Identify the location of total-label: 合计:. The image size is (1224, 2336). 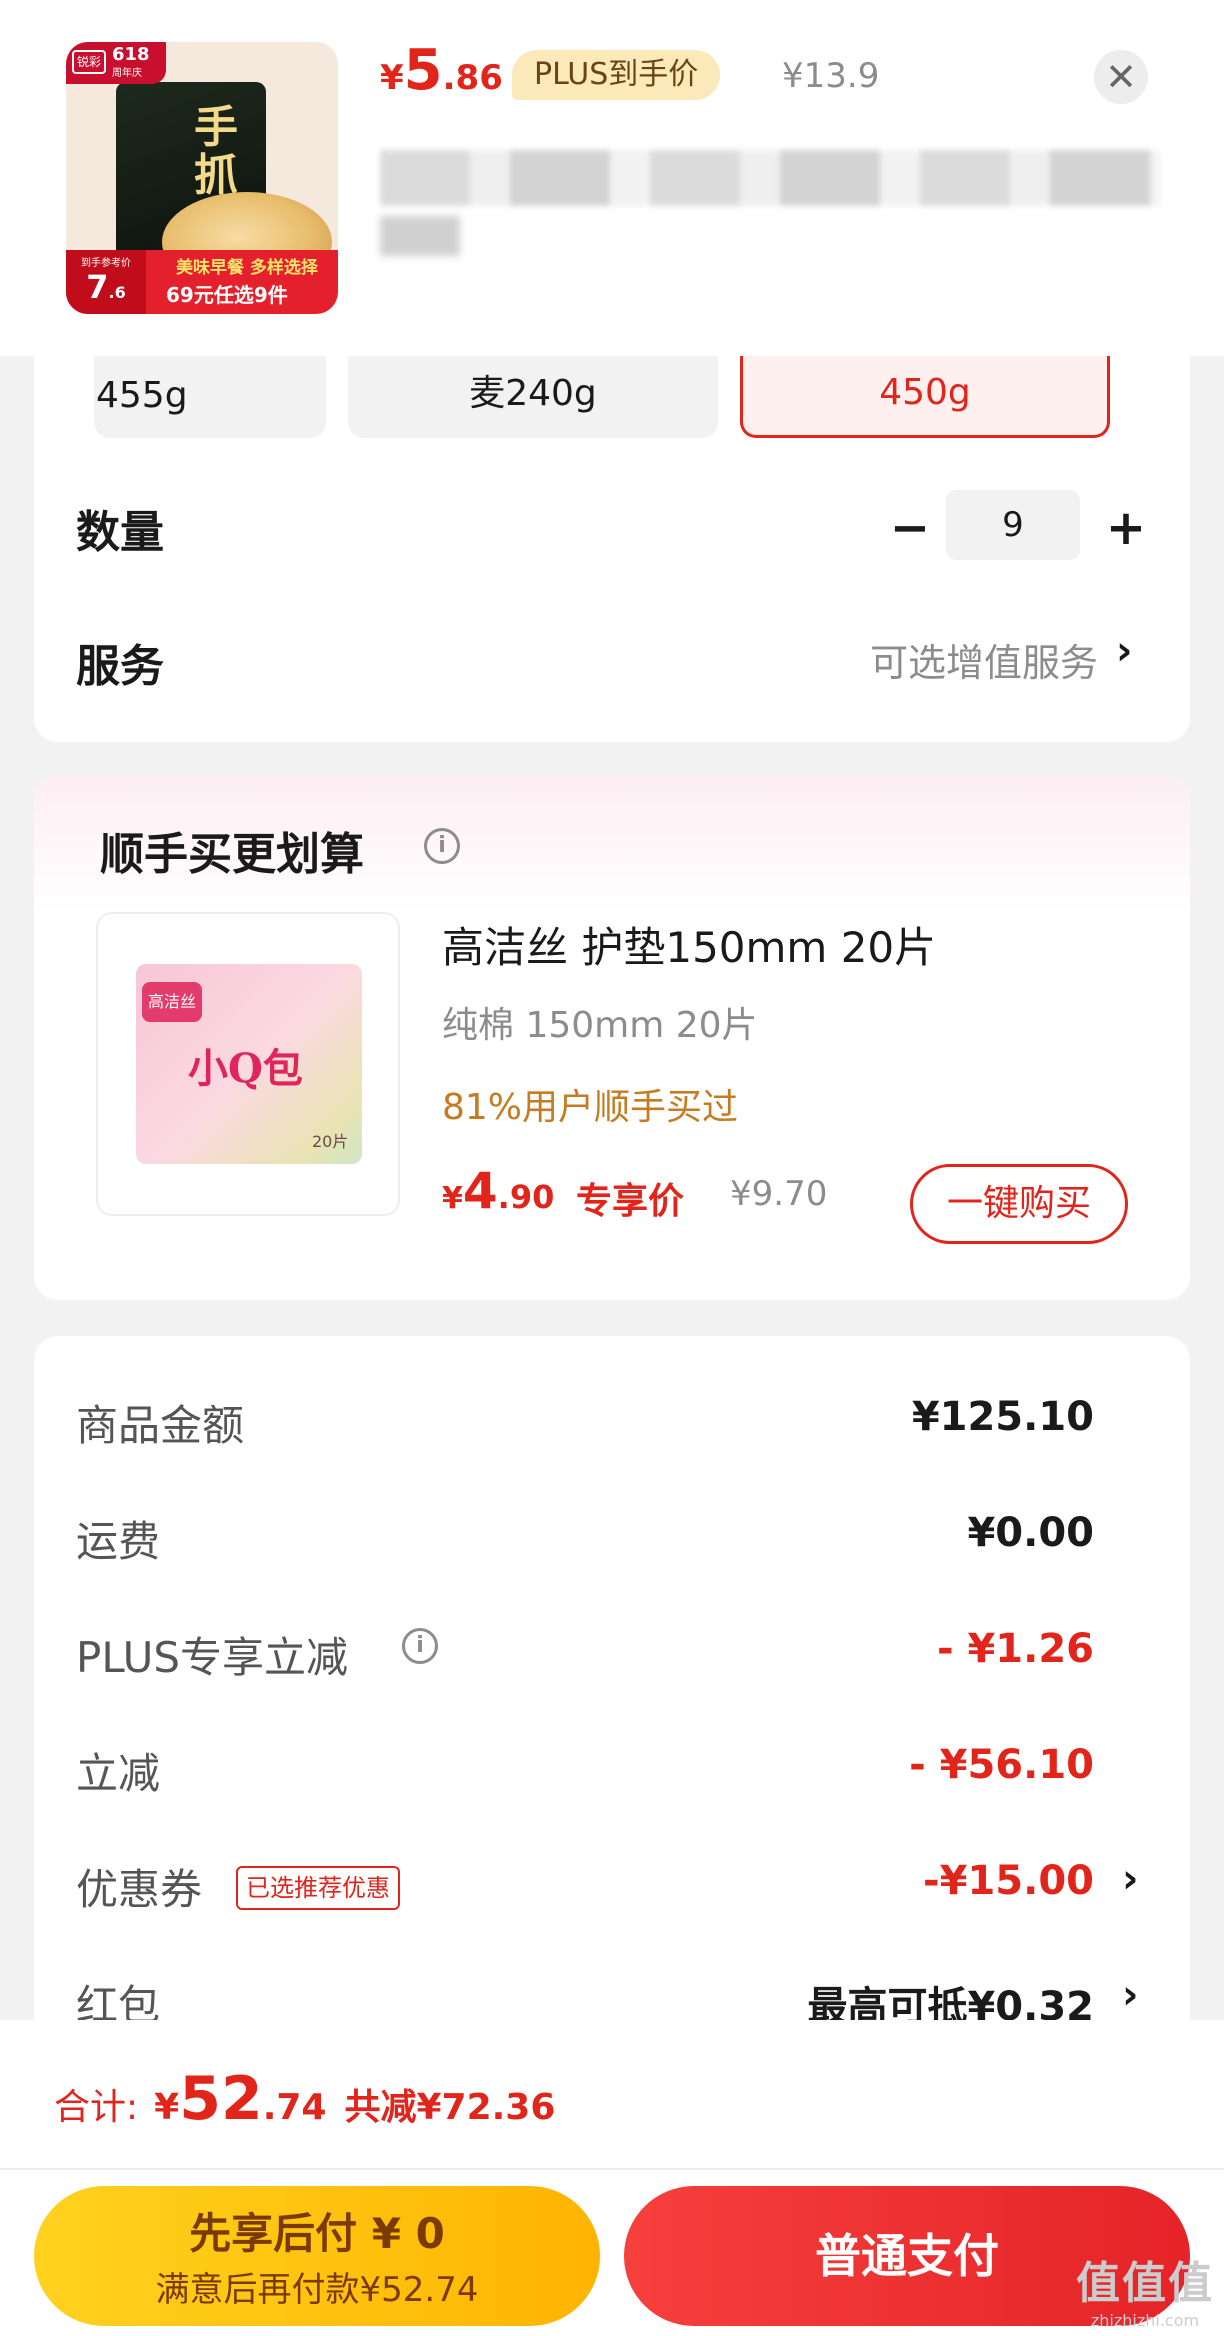
(96, 2107).